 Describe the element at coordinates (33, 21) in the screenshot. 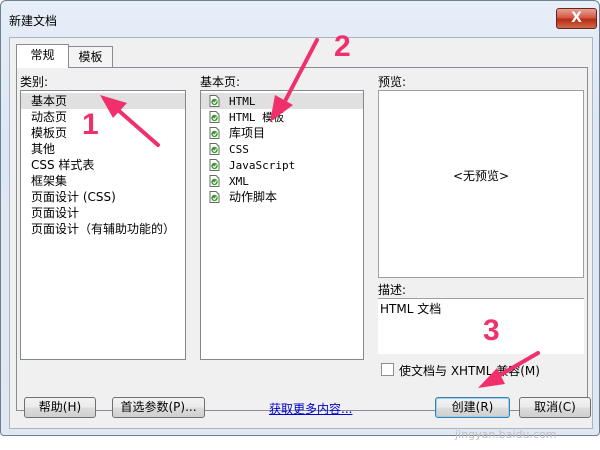

I see `dialog-title: 新建文档` at that location.